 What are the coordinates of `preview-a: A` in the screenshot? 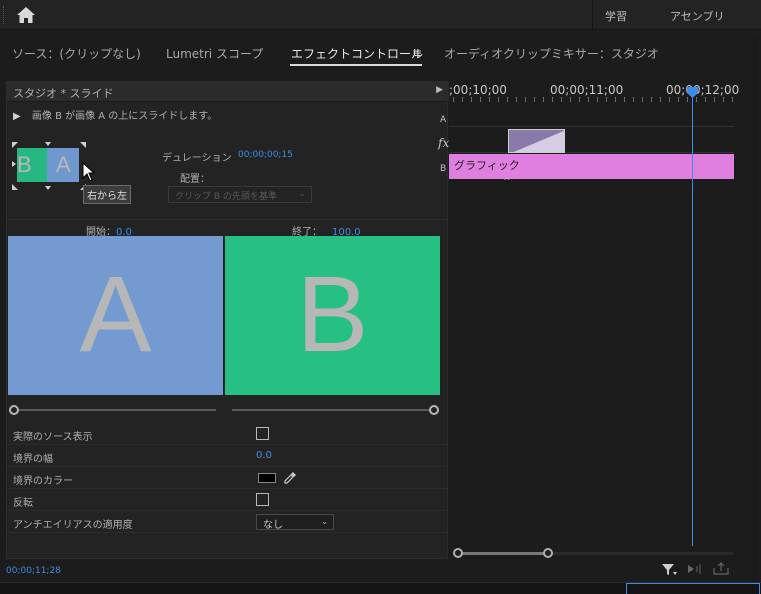 It's located at (115, 315).